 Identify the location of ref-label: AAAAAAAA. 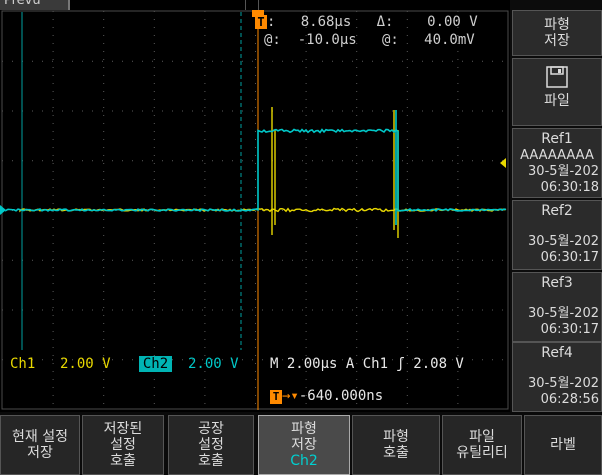
(557, 156).